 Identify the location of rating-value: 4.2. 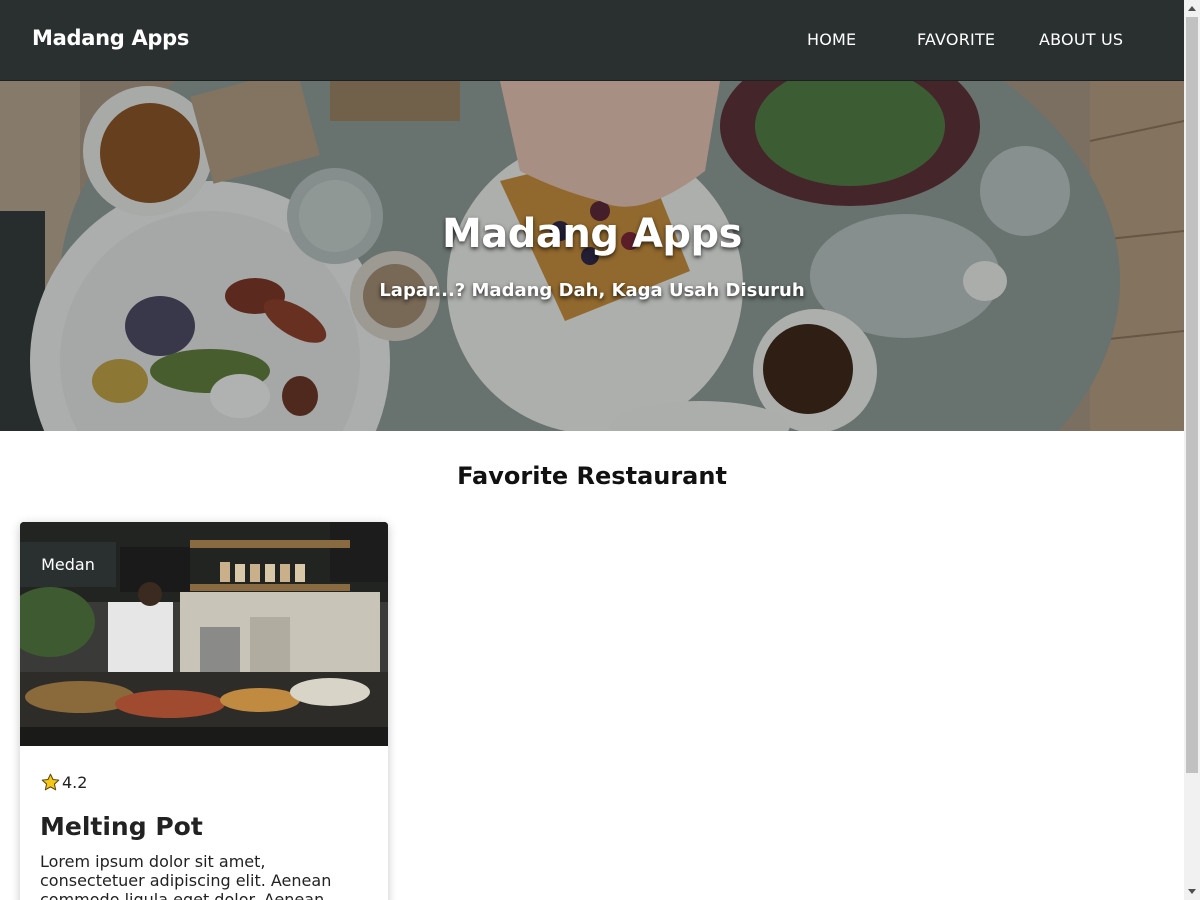
(75, 782).